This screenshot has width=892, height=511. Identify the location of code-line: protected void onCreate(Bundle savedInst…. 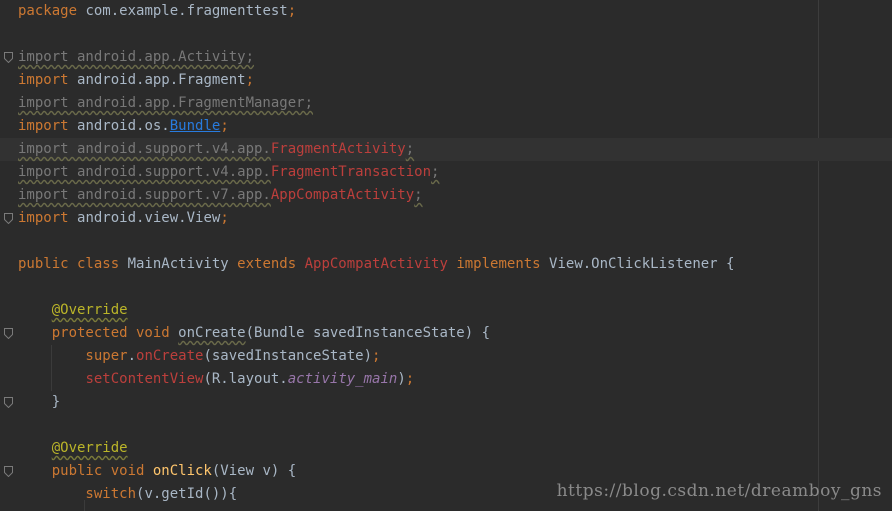
(446, 333).